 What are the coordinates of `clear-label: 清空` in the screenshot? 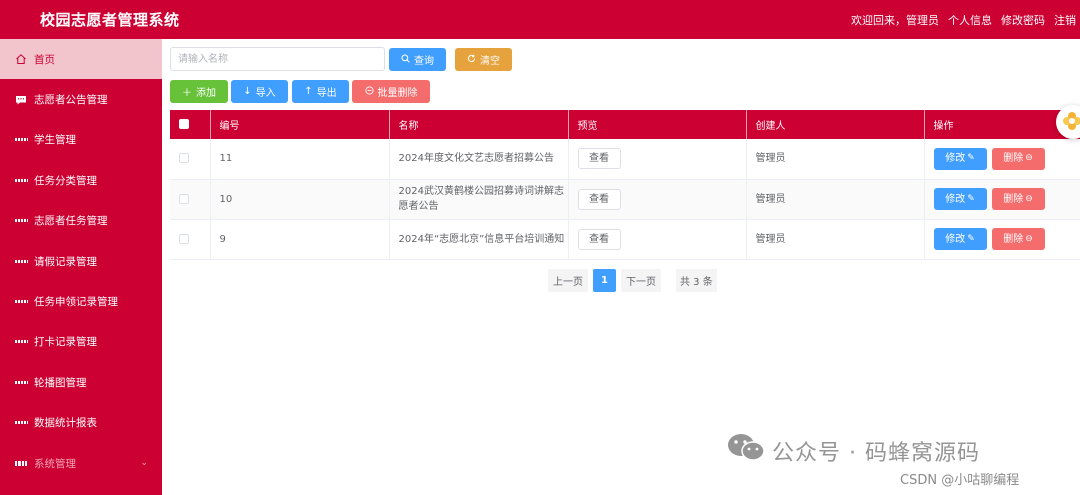 It's located at (490, 61).